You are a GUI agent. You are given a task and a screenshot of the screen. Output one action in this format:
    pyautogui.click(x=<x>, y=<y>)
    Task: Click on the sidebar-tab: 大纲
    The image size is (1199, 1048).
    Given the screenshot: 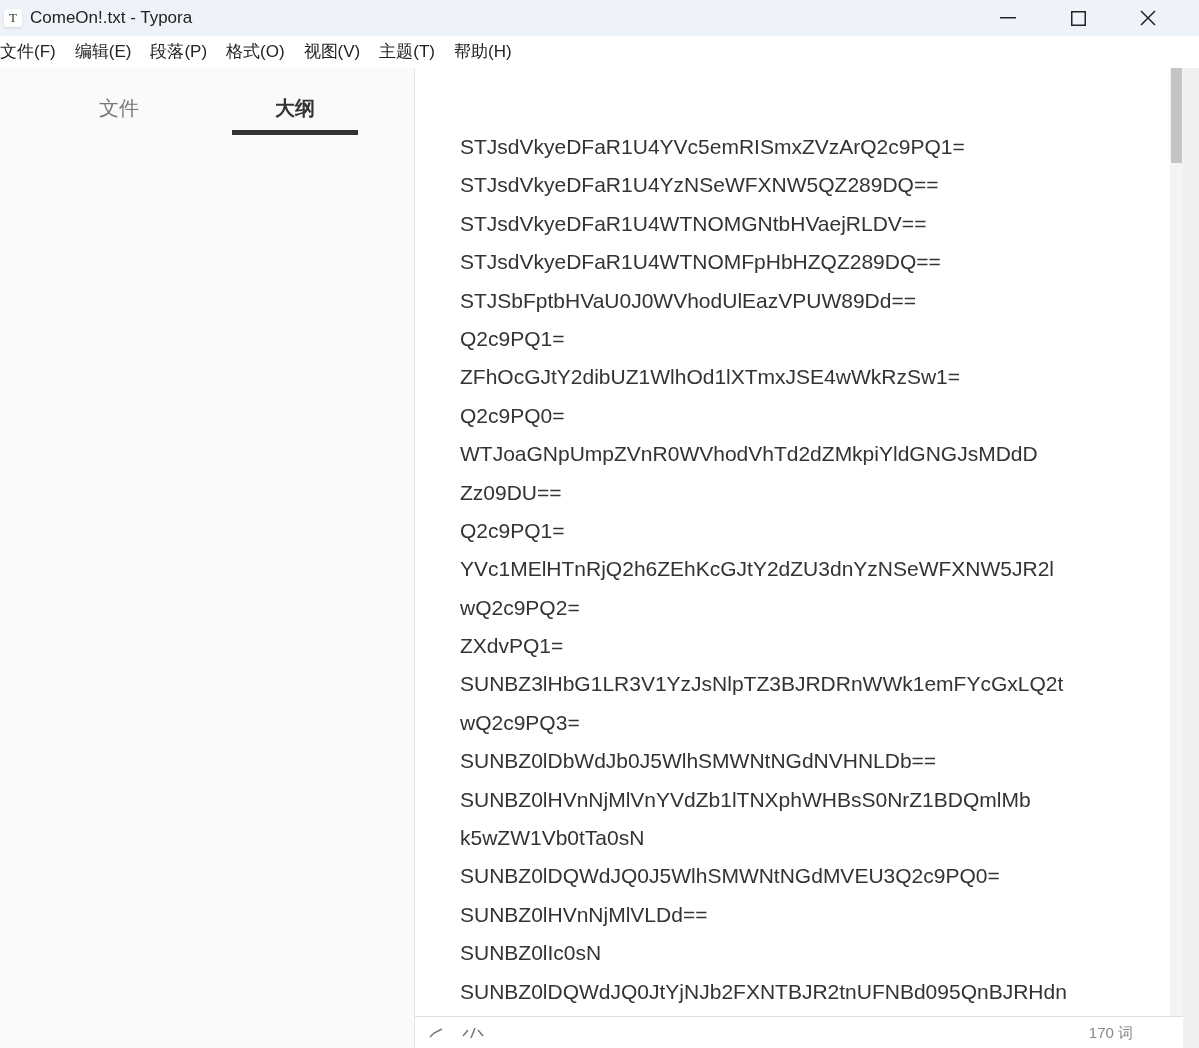 What is the action you would take?
    pyautogui.click(x=295, y=112)
    